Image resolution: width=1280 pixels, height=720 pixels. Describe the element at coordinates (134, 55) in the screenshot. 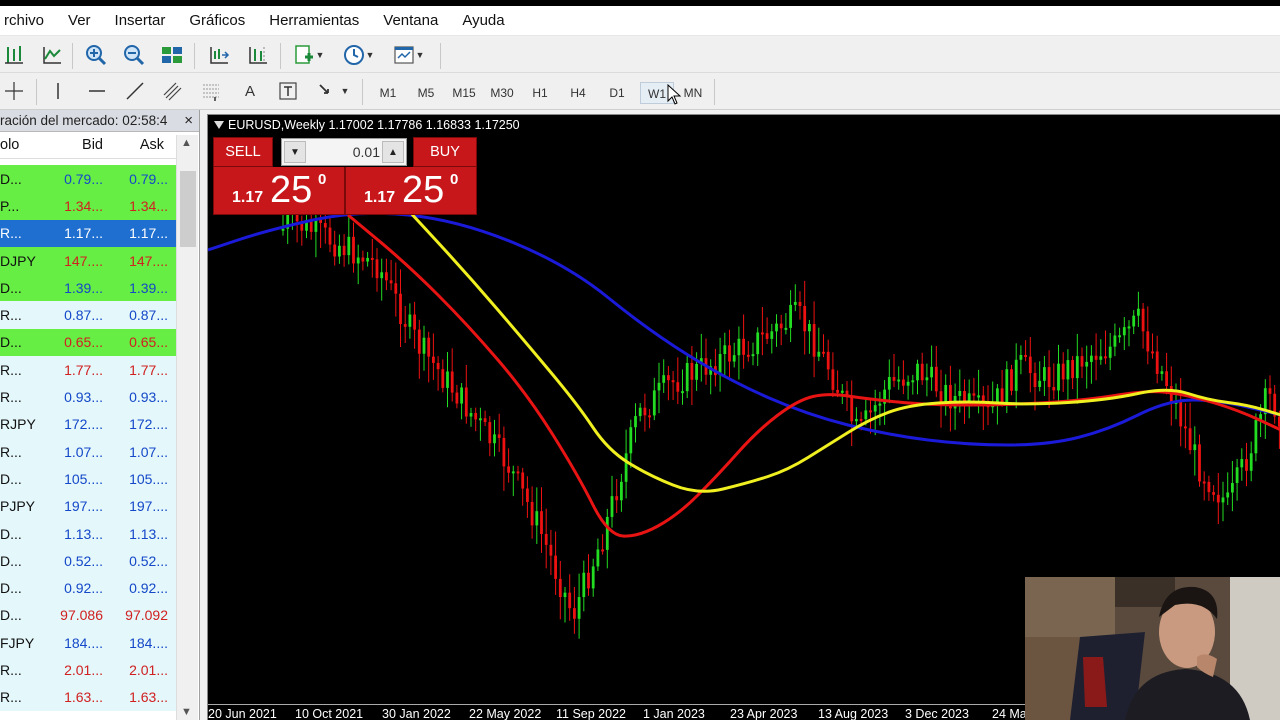

I see `zoom-out-icon` at that location.